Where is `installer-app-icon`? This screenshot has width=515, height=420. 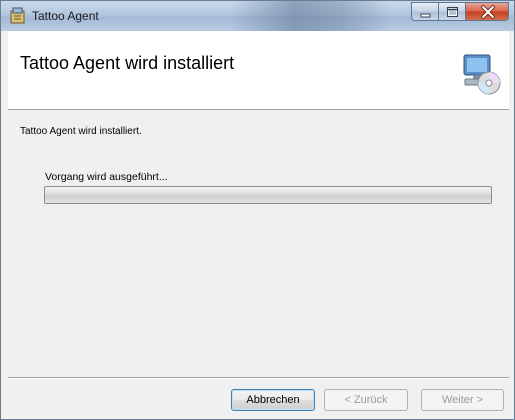 installer-app-icon is located at coordinates (17, 15).